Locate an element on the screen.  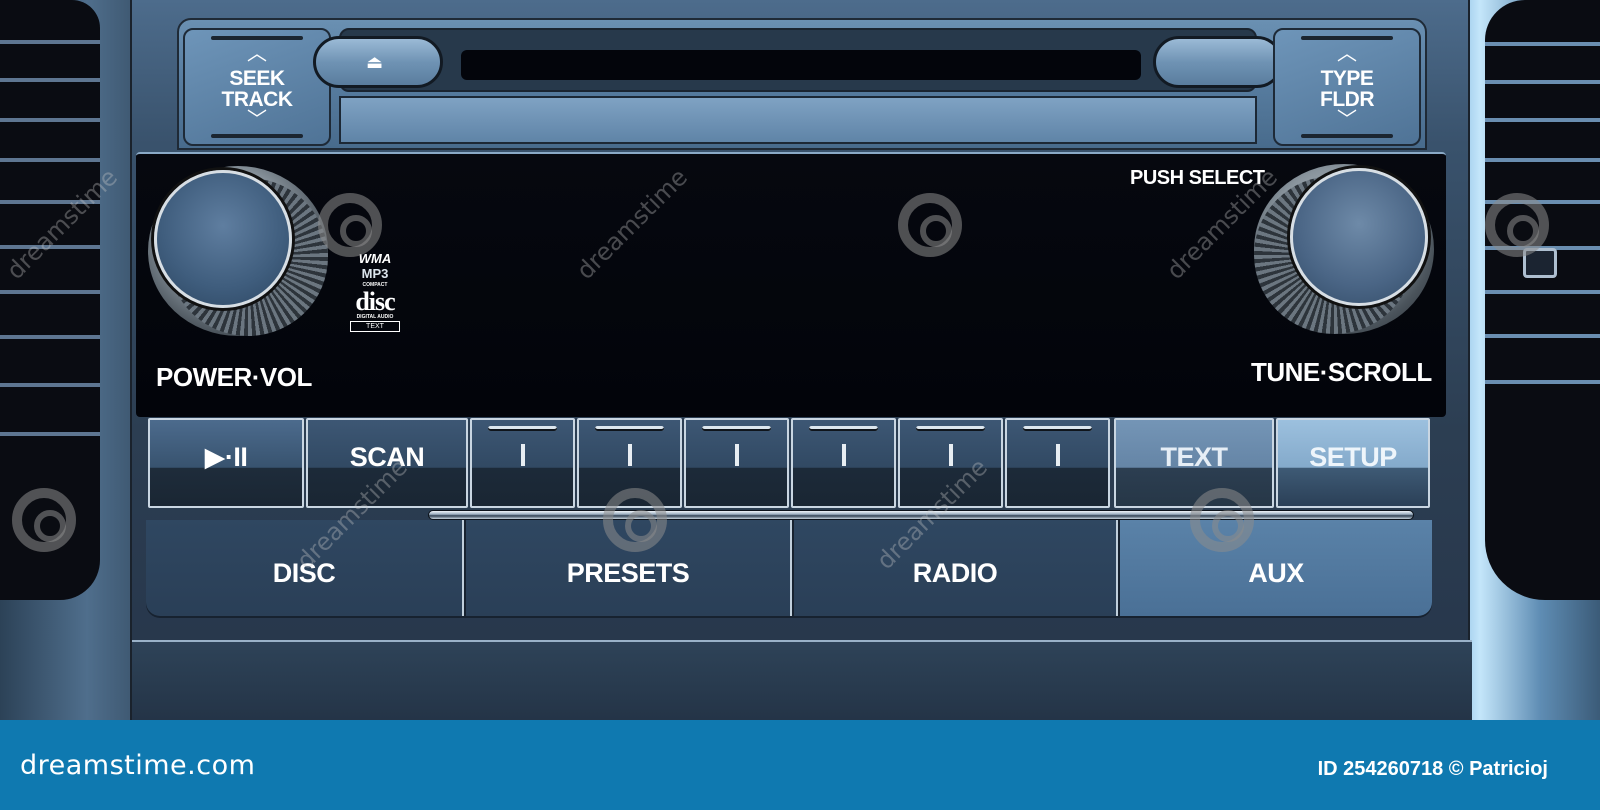
tune-scroll-label: TUNE·SCROLL is located at coordinates (1341, 372).